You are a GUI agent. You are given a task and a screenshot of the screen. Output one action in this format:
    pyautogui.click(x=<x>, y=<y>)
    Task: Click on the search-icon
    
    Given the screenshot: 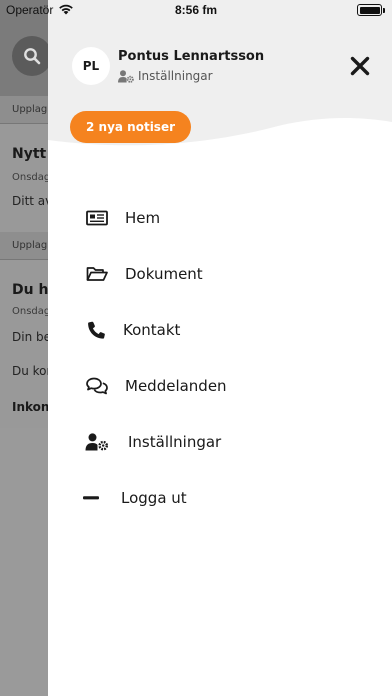 What is the action you would take?
    pyautogui.click(x=32, y=56)
    